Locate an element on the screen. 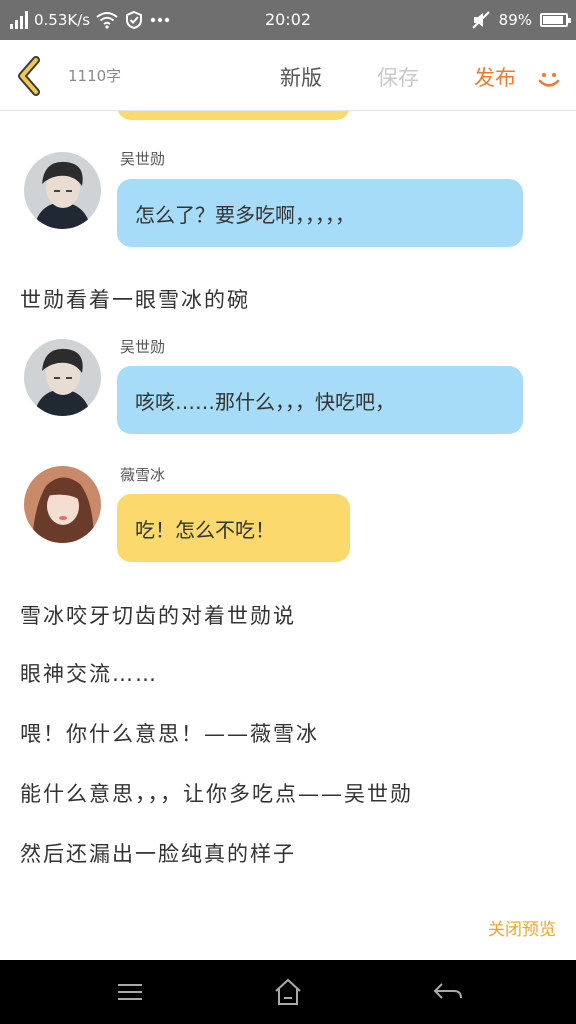 The height and width of the screenshot is (1024, 576). publish-button: 发布 is located at coordinates (495, 77).